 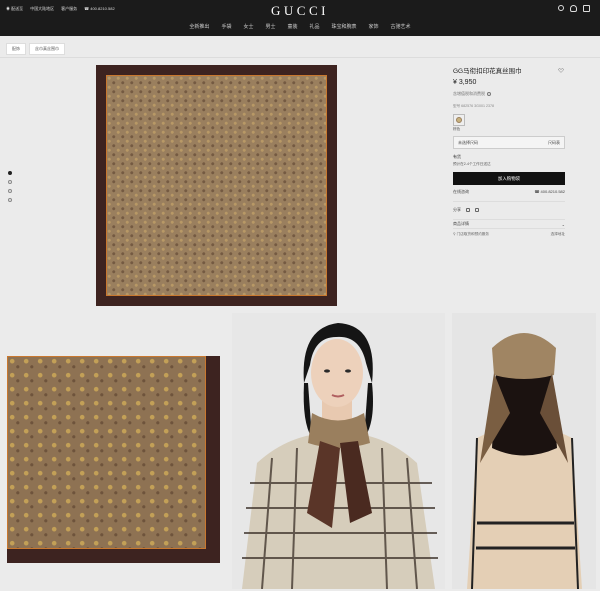 I want to click on size-selector: 未选择尺码 尺码表, so click(x=509, y=142).